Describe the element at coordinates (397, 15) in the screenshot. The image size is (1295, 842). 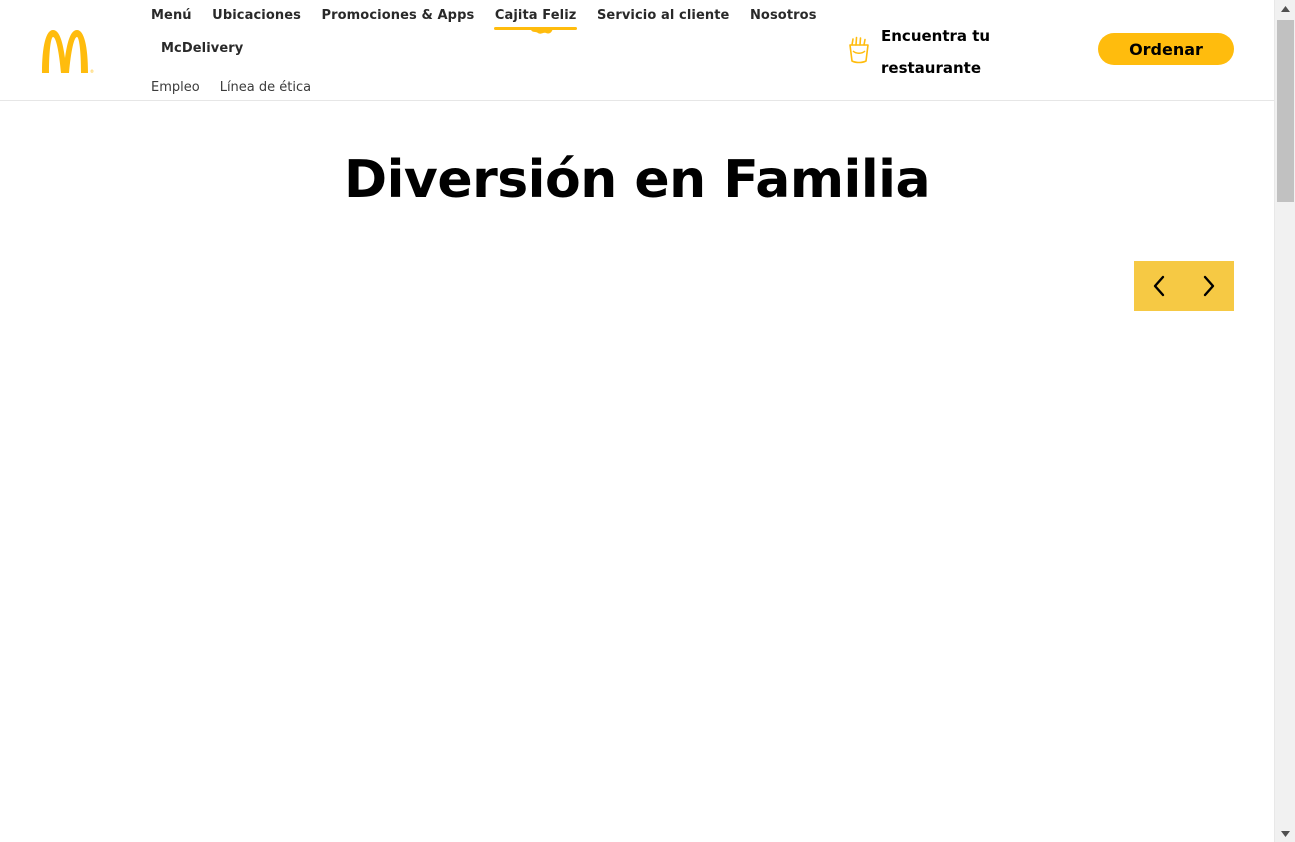
I see `nav-item-promociones-apps: Promociones & Apps` at that location.